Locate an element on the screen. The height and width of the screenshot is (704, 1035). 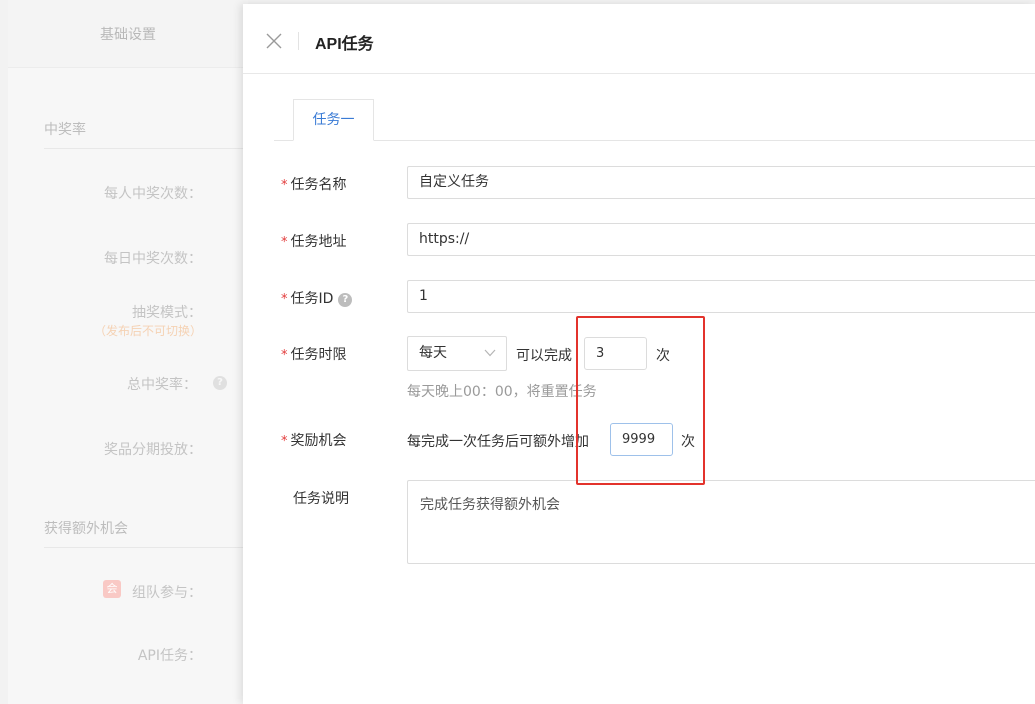
tab-basic-settings: 基础设置 is located at coordinates (128, 34).